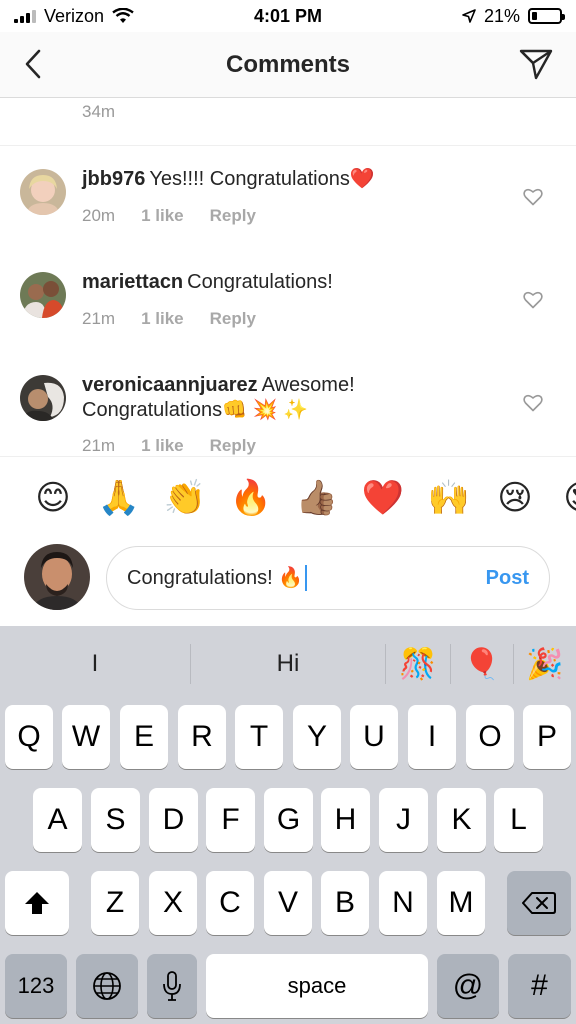 Image resolution: width=576 pixels, height=1024 pixels. I want to click on comment-username: jbb976, so click(113, 179).